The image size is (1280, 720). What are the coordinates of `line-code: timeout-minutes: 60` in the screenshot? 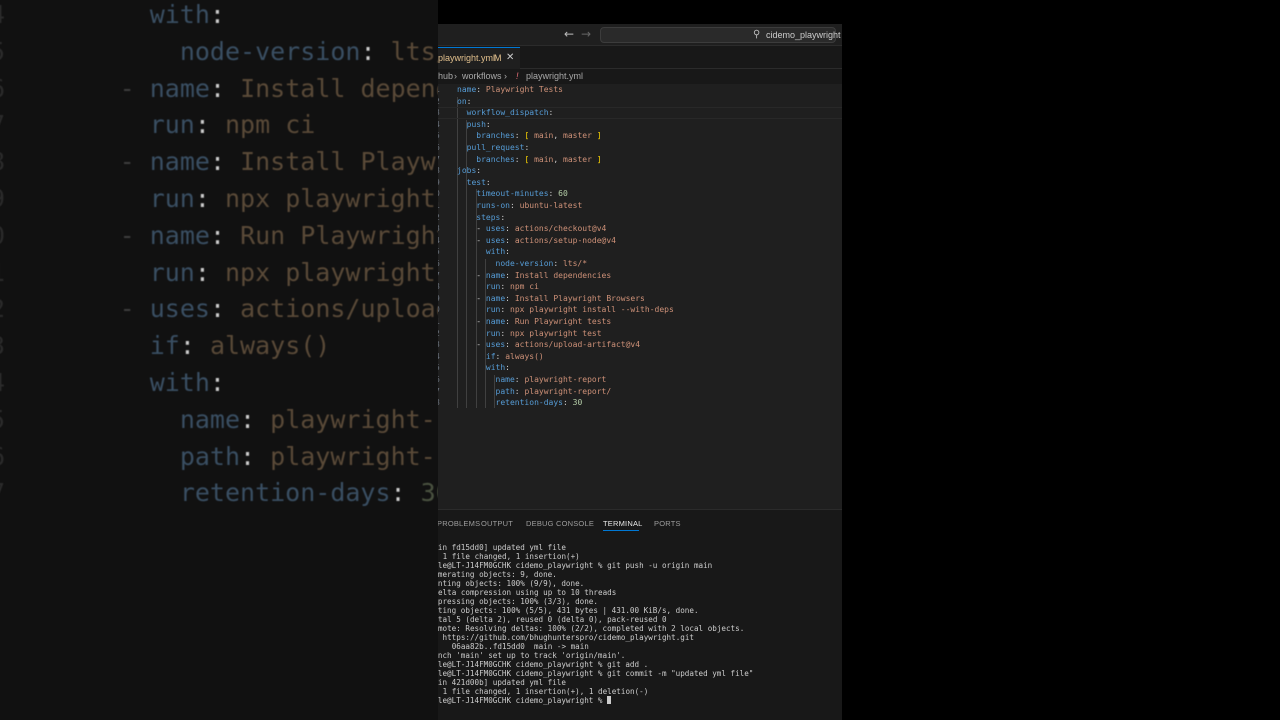 It's located at (522, 194).